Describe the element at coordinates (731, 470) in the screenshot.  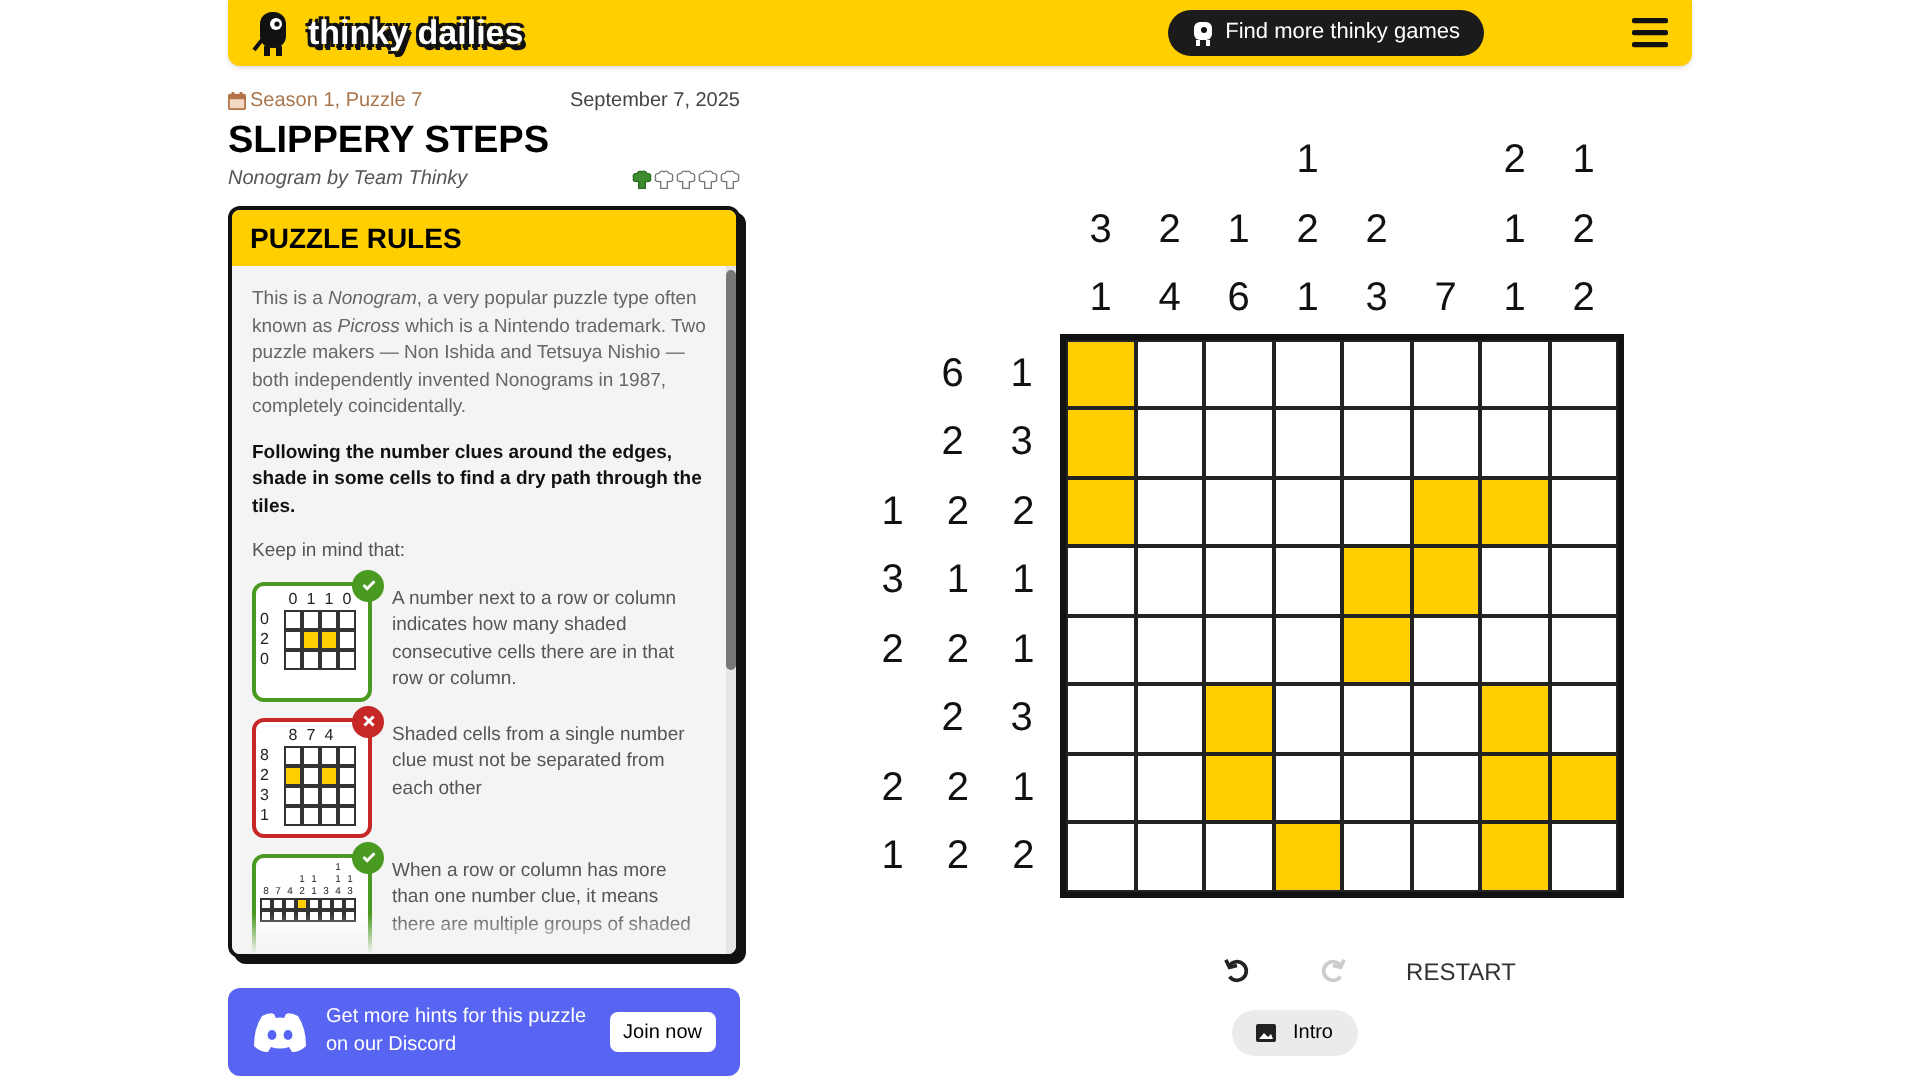
I see `scrollbar-thumb` at that location.